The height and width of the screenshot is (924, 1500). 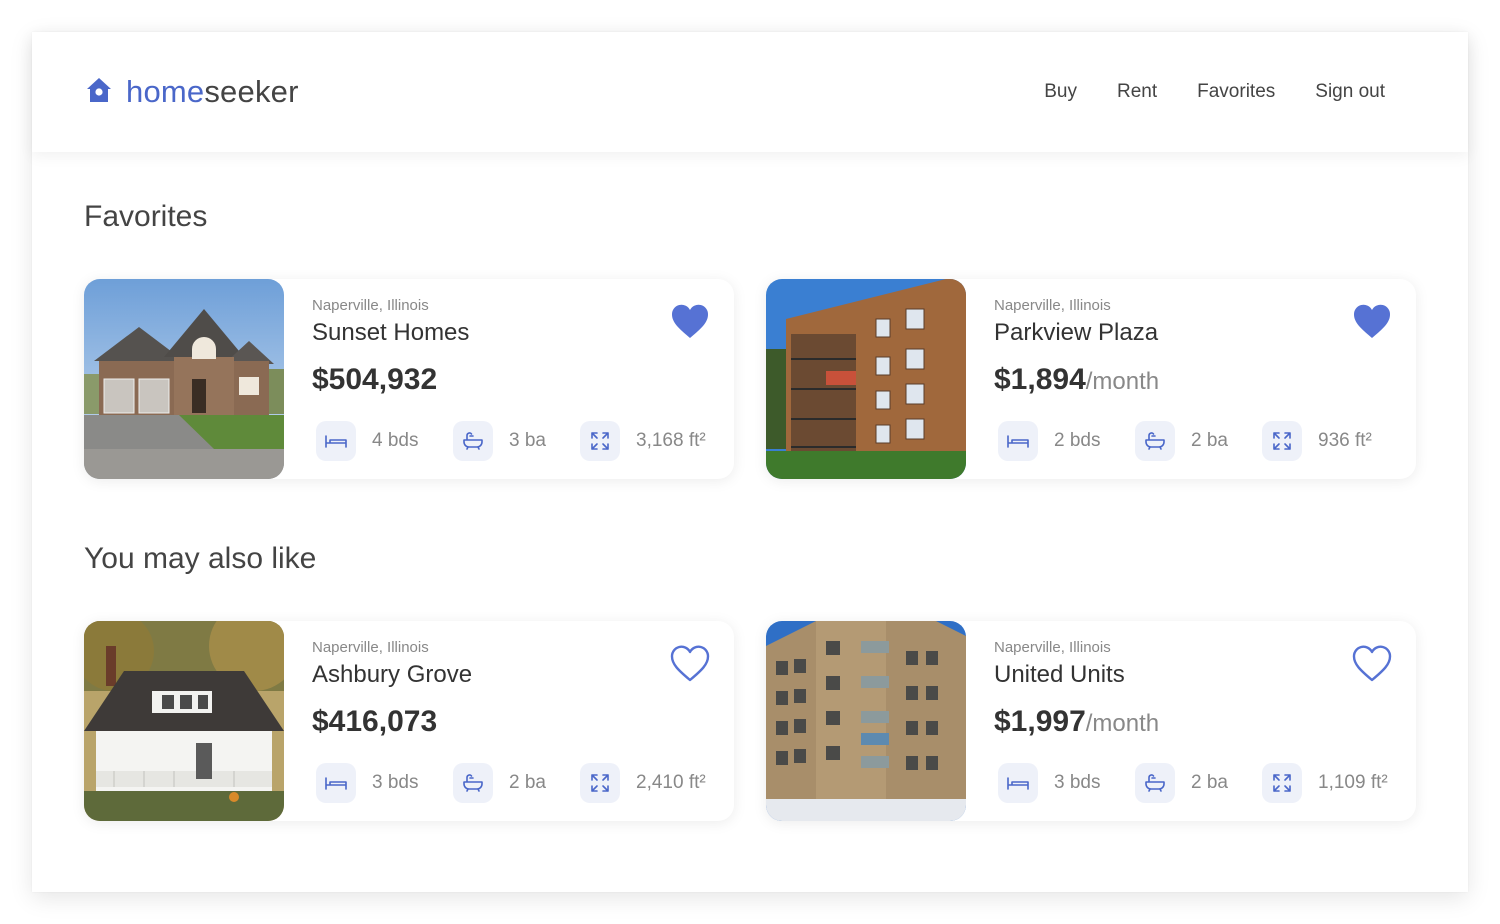 I want to click on area-feature: 2,410 ft², so click(x=643, y=783).